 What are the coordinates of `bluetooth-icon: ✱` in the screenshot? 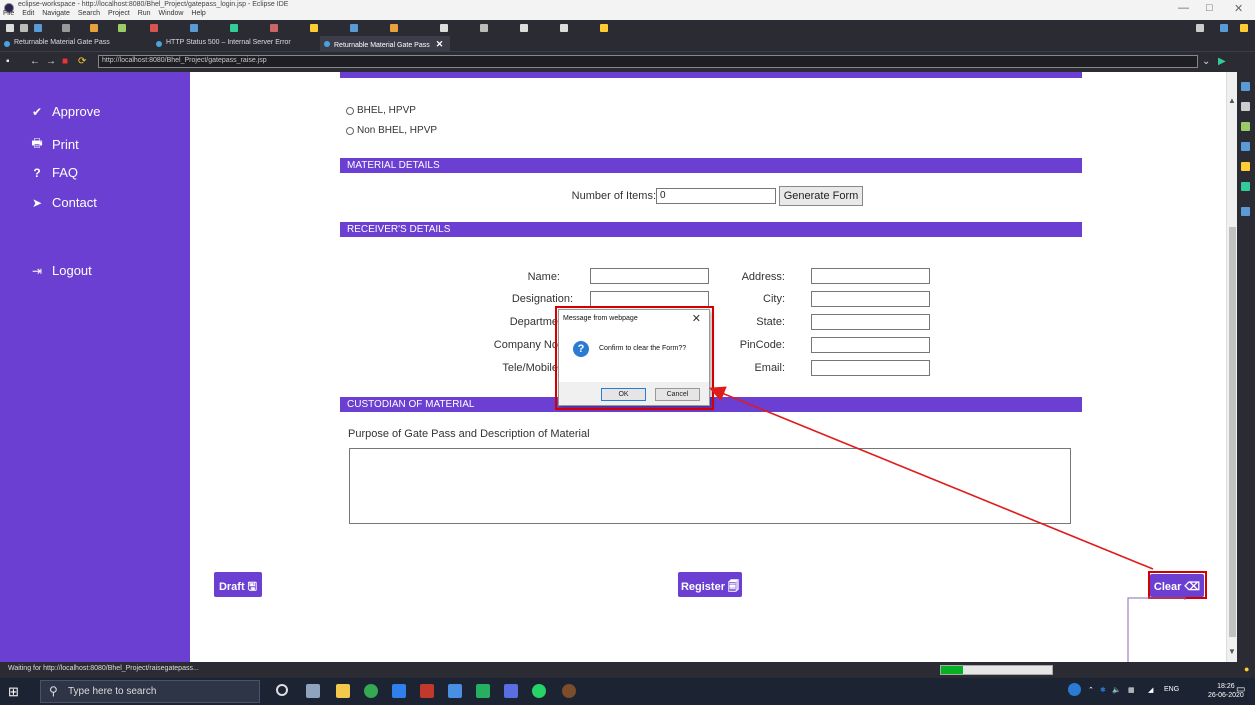 It's located at (1103, 690).